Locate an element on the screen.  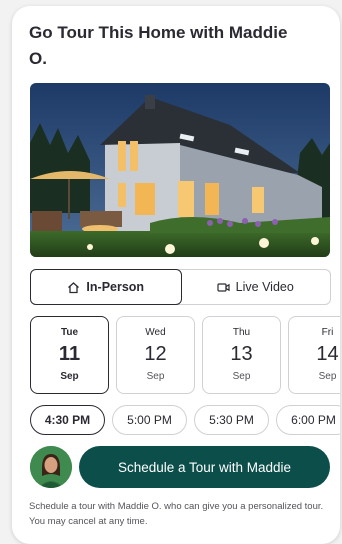
video-camera-icon is located at coordinates (223, 287).